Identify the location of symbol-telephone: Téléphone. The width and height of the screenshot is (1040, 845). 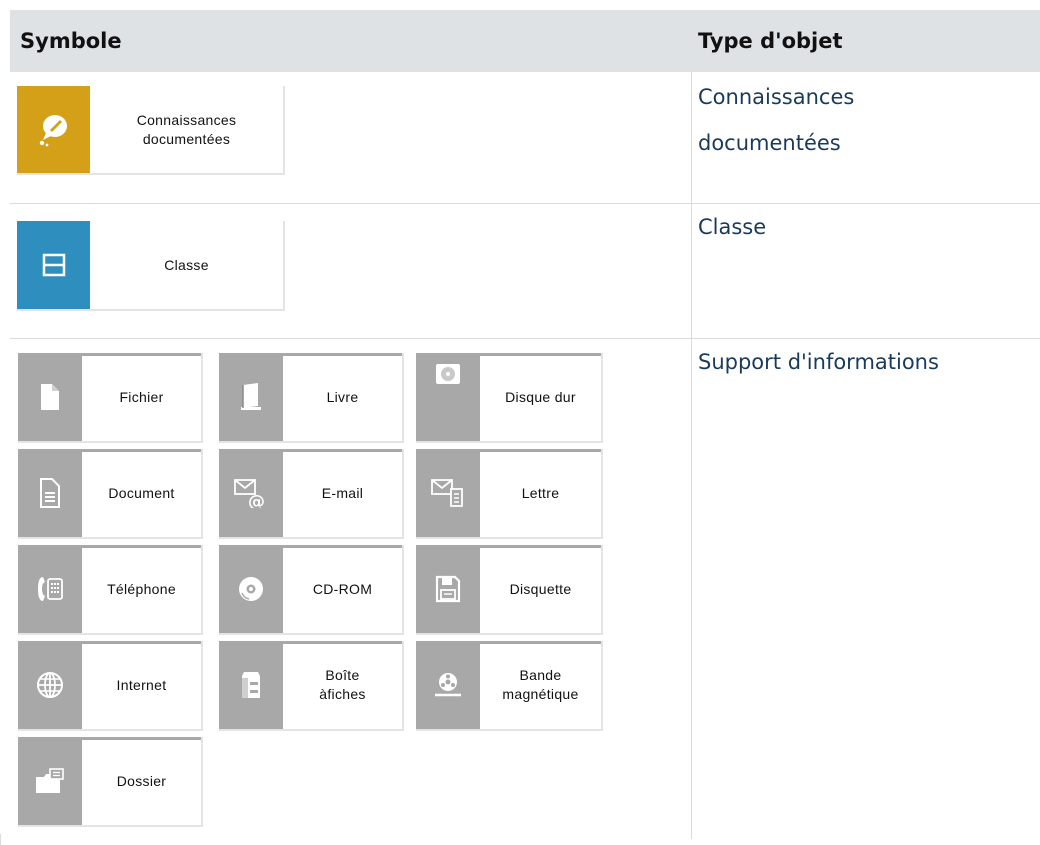
(110, 590).